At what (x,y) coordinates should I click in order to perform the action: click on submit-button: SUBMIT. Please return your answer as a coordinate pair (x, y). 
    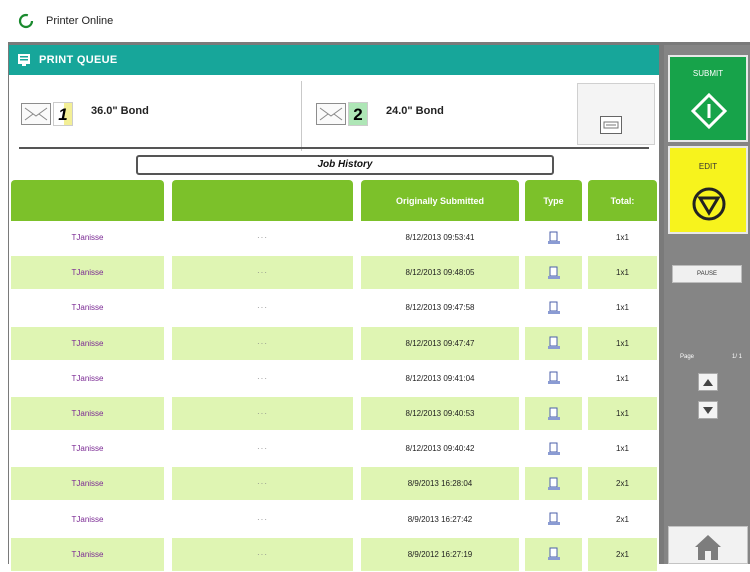
    Looking at the image, I should click on (708, 98).